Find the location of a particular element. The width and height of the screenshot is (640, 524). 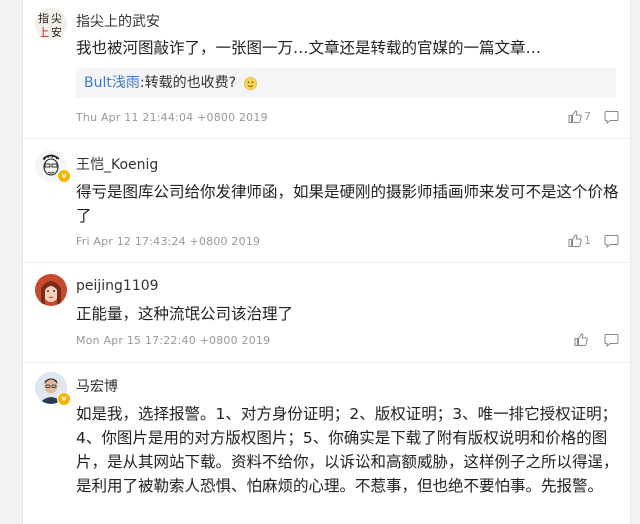

comment-text: 得亏是图库公司给你发律师函，如果是硬刚的摄影师插画师来发可不是这个价格了 is located at coordinates (347, 204).